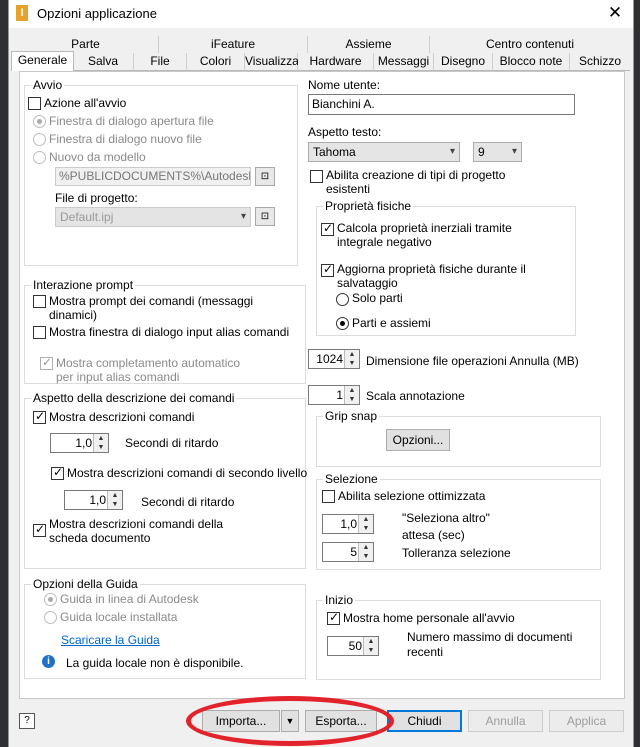 The height and width of the screenshot is (747, 640). I want to click on tab-schizzo: Schizzo, so click(600, 62).